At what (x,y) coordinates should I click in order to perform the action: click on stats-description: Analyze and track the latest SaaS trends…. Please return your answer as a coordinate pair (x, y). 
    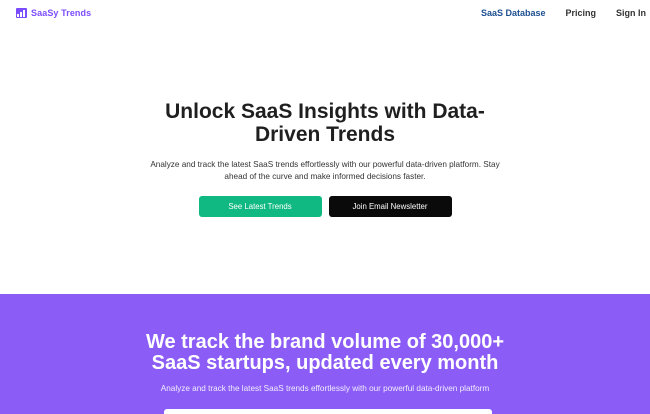
    Looking at the image, I should click on (325, 388).